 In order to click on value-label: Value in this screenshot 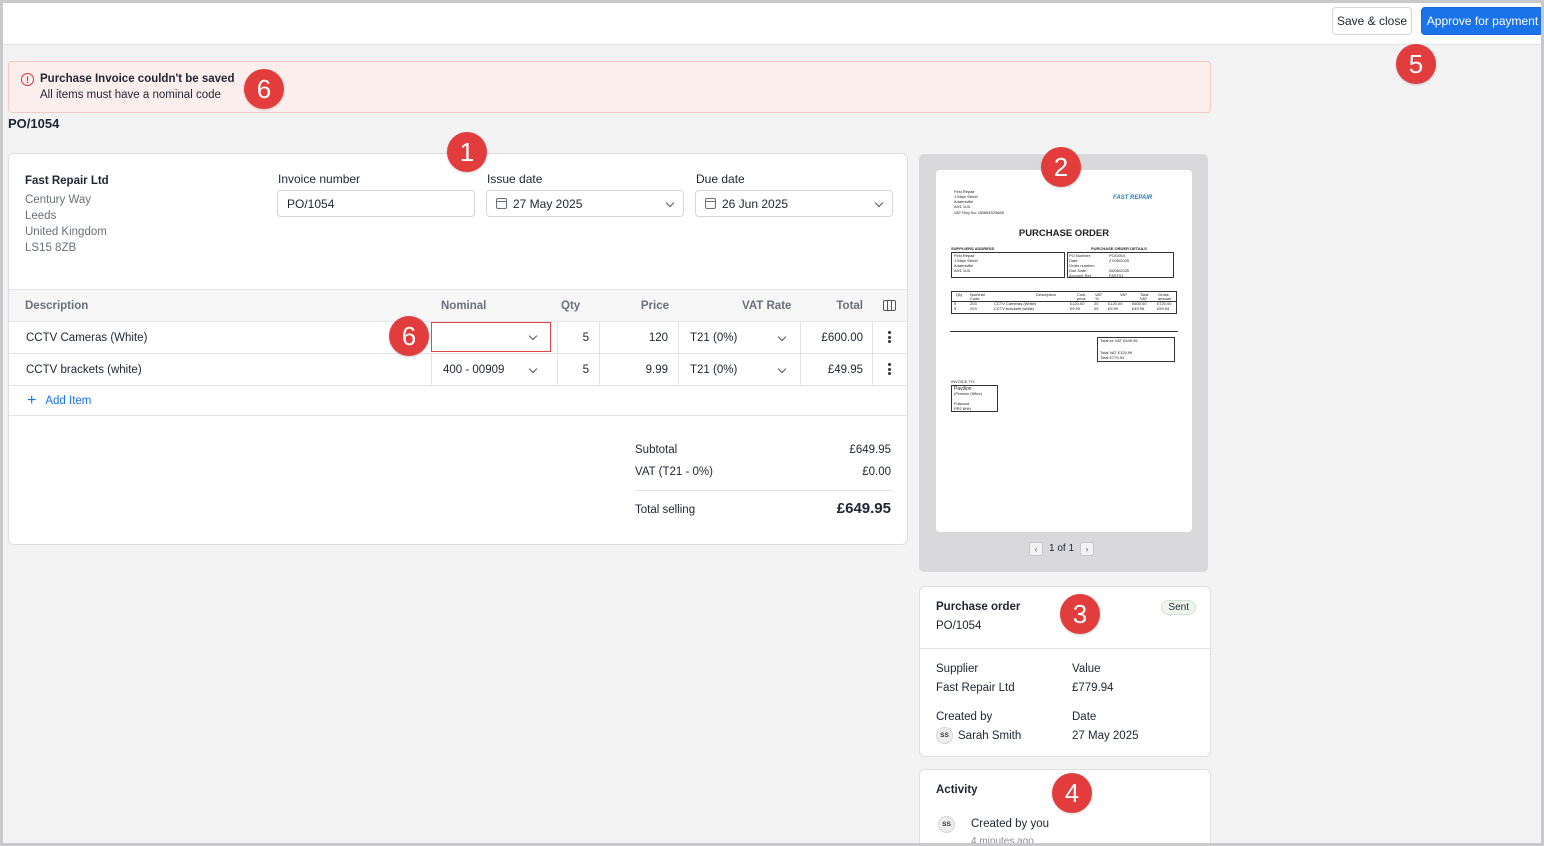, I will do `click(1086, 669)`.